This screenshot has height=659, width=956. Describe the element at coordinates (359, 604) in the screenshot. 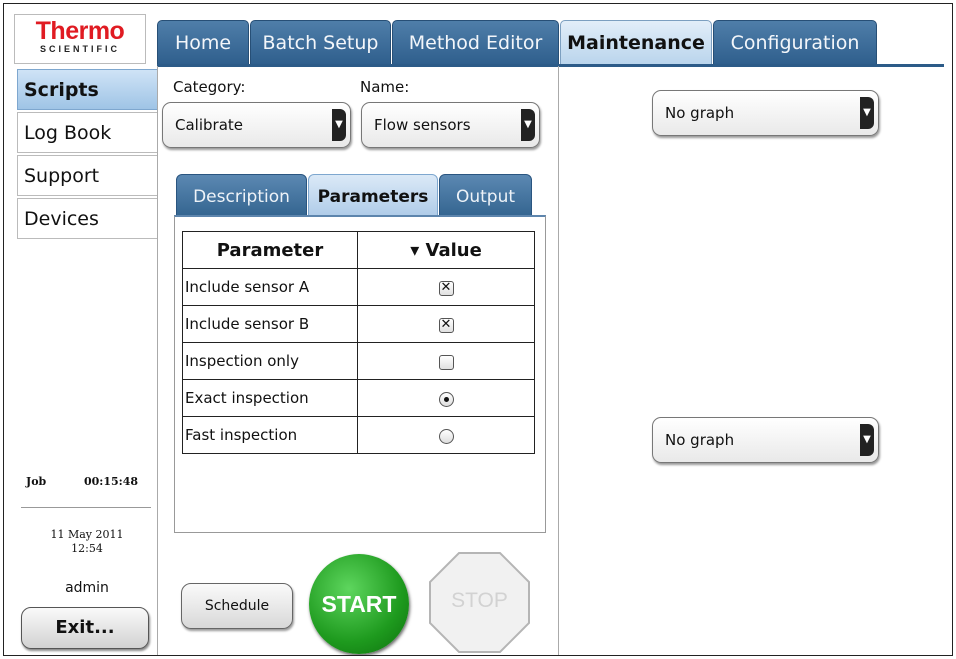

I see `start-button: START` at that location.